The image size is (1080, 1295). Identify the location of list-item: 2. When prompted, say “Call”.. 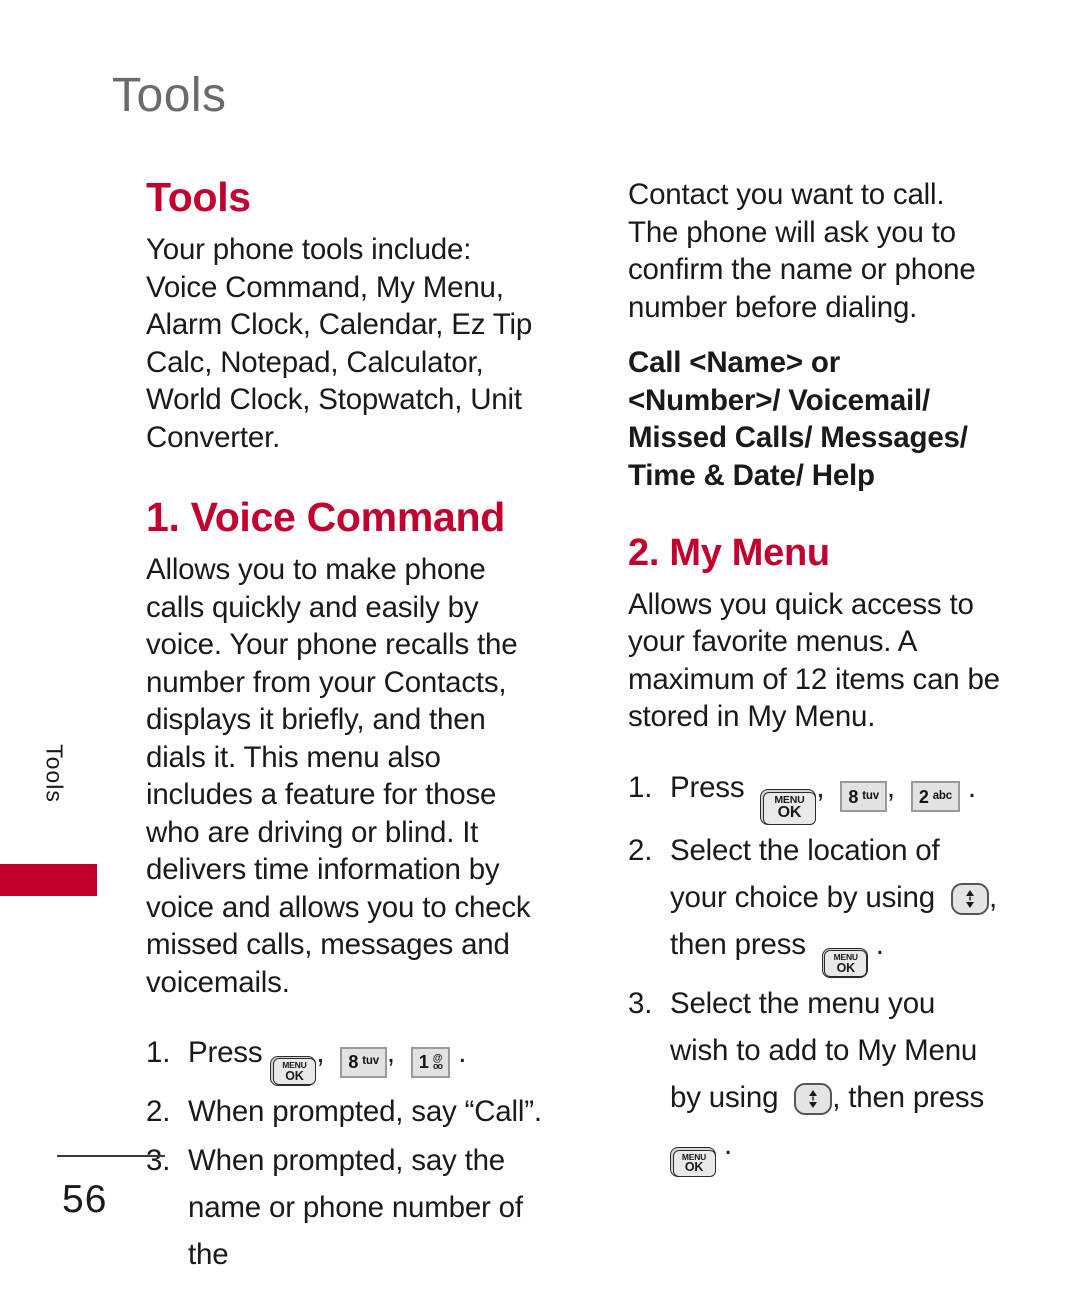
(346, 1111).